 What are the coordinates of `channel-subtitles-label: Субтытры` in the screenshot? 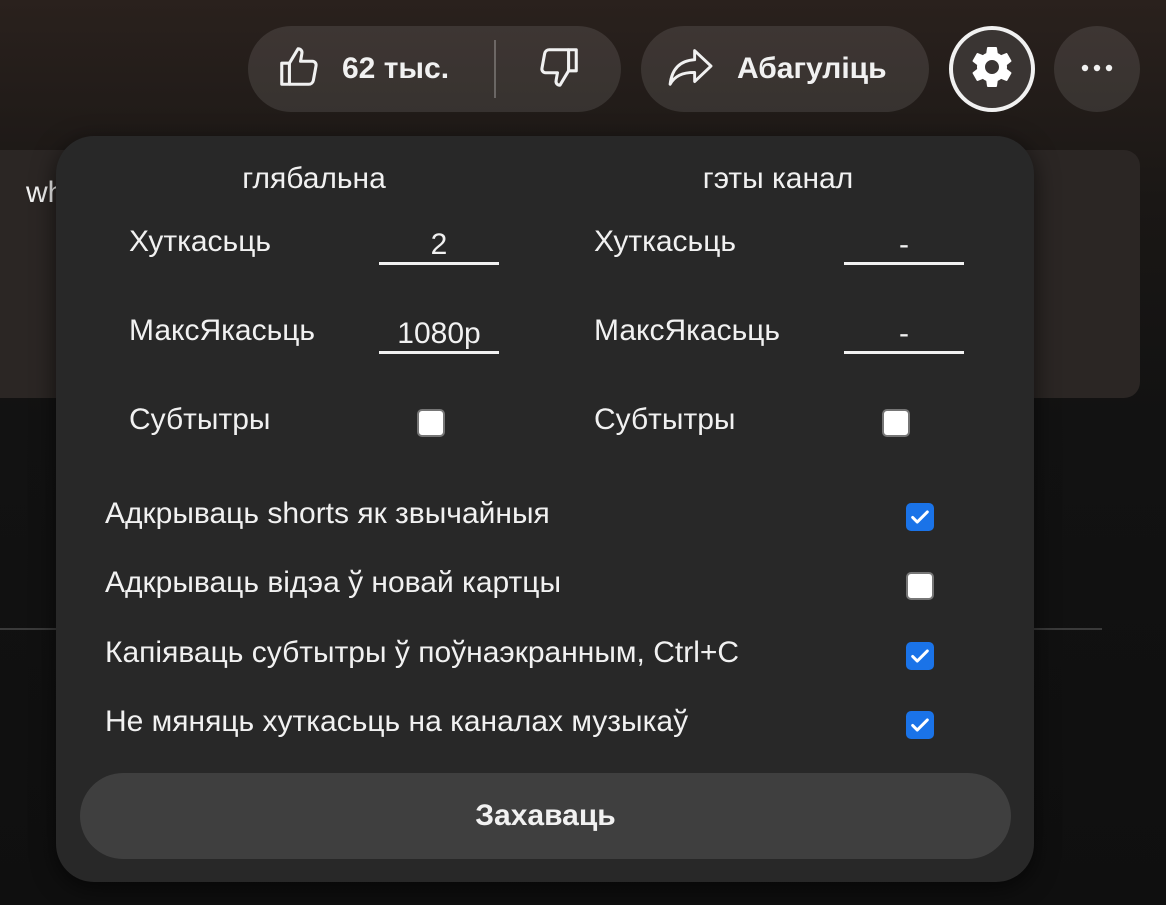 It's located at (665, 419).